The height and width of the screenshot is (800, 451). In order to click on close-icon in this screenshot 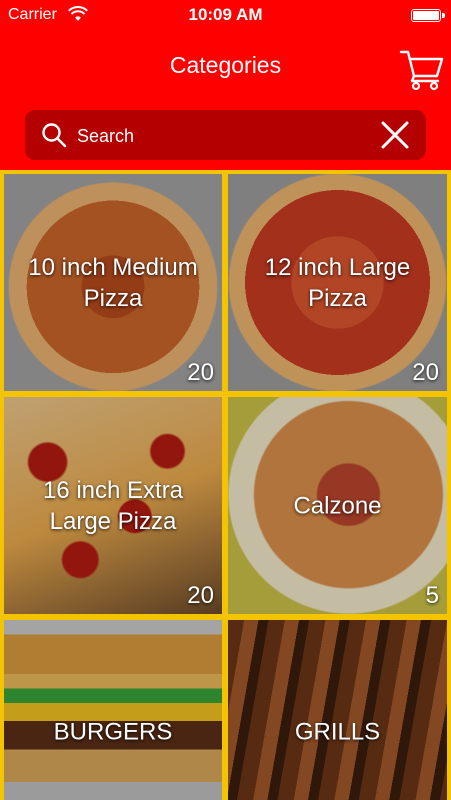, I will do `click(395, 135)`.